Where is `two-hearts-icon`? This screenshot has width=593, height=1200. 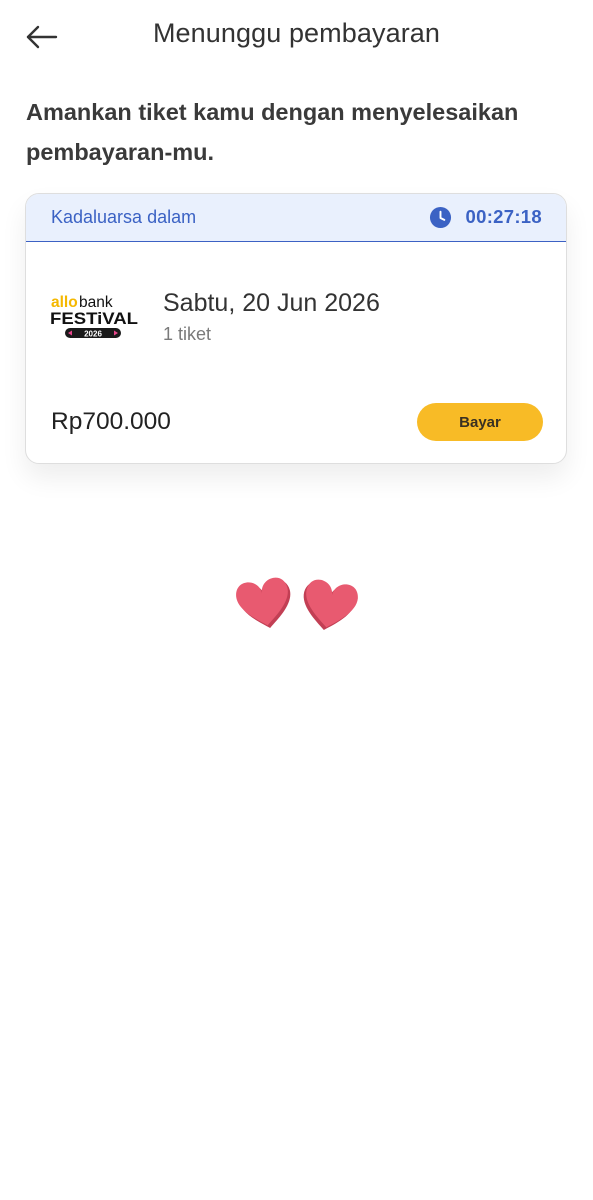
two-hearts-icon is located at coordinates (297, 605).